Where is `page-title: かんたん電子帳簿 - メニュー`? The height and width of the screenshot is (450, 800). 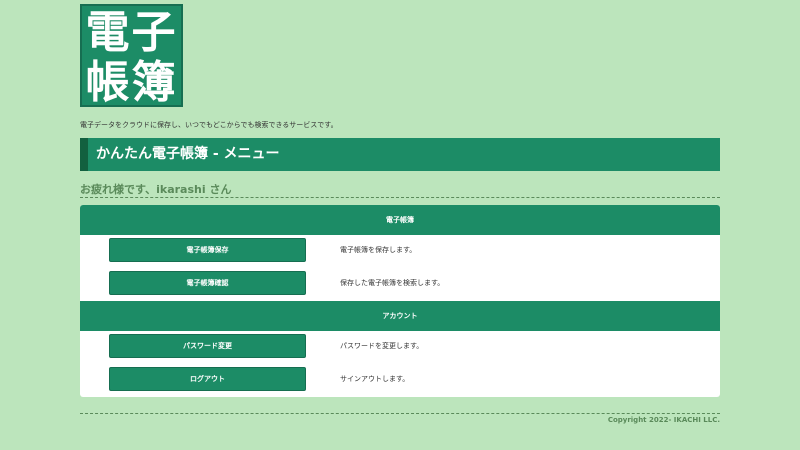 page-title: かんたん電子帳簿 - メニュー is located at coordinates (400, 154).